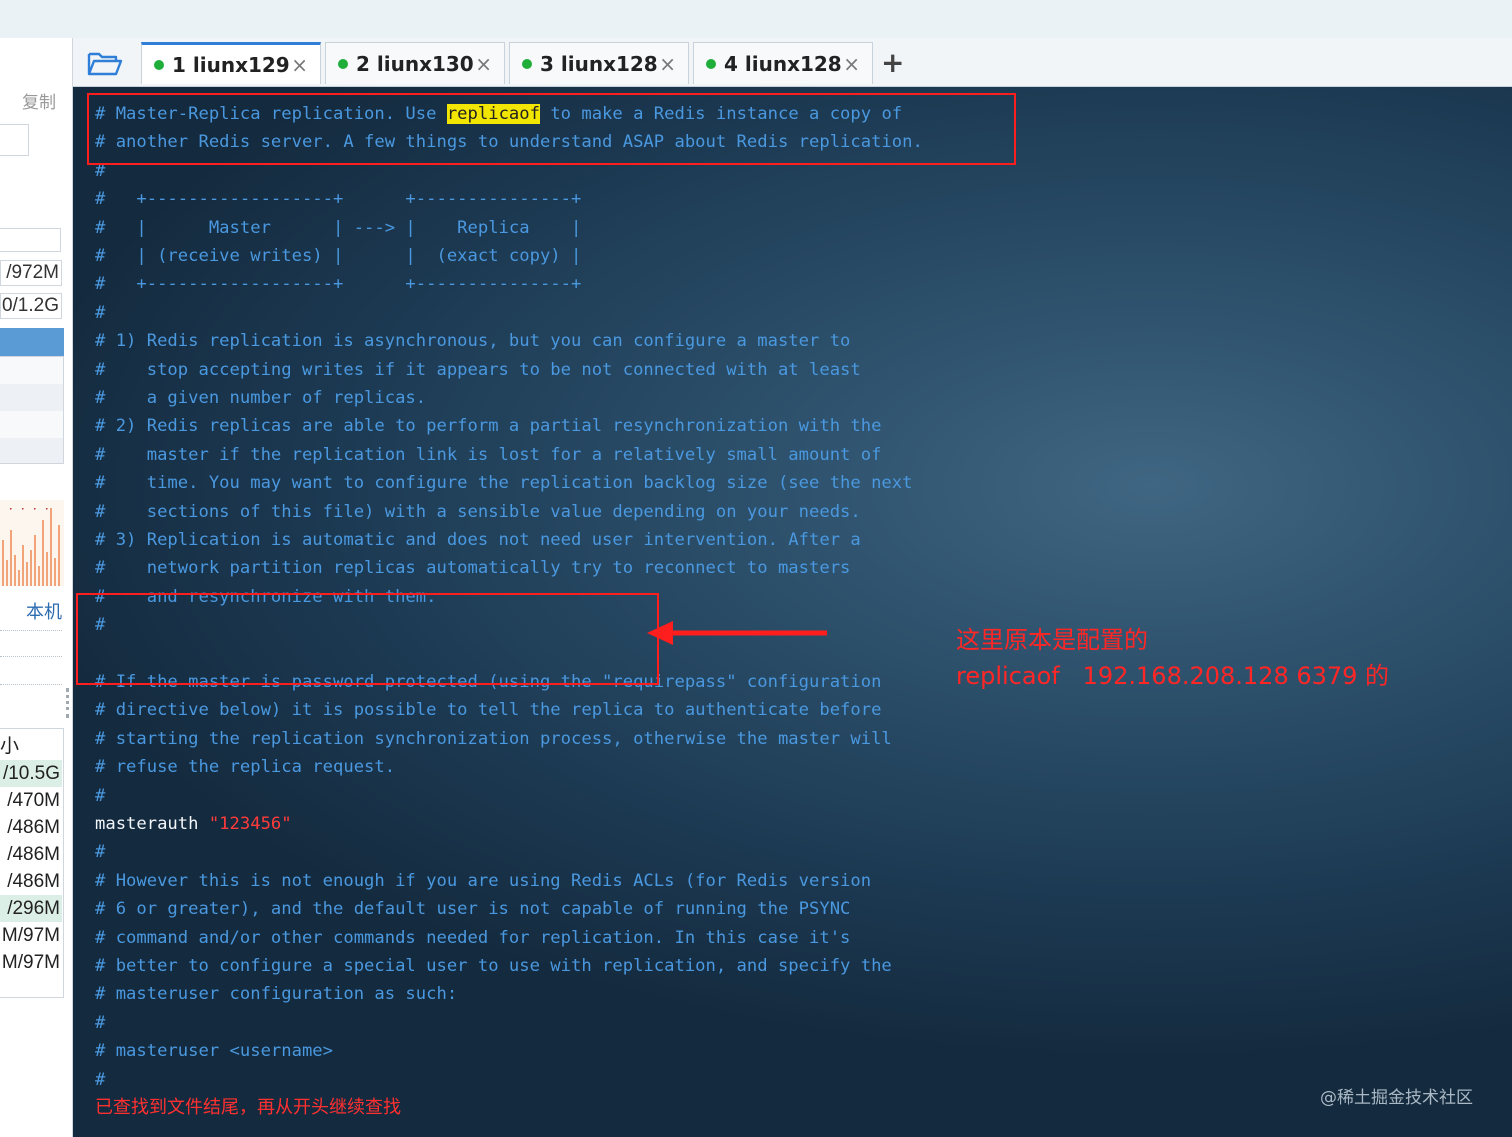 The image size is (1512, 1137). Describe the element at coordinates (367, 639) in the screenshot. I see `highlight-box-removed-line` at that location.